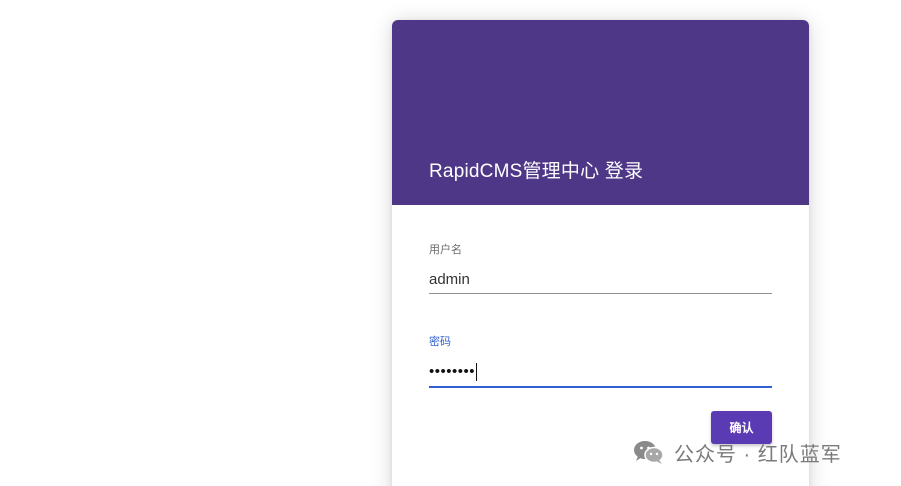  I want to click on username-label: 用户名, so click(445, 250).